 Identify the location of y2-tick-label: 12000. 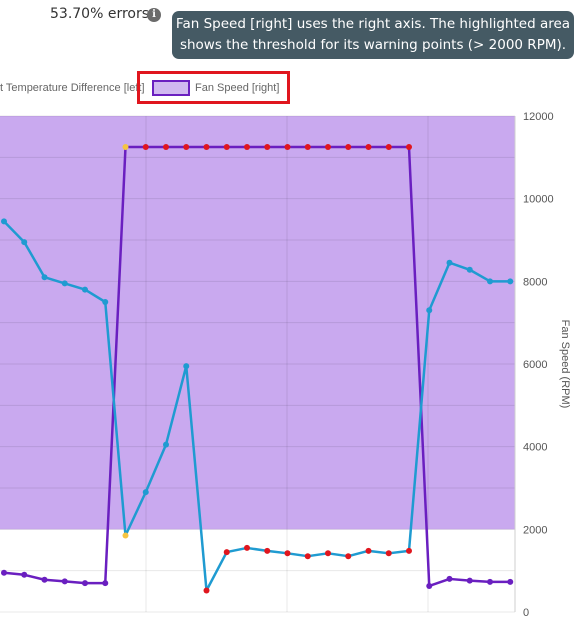
(538, 117).